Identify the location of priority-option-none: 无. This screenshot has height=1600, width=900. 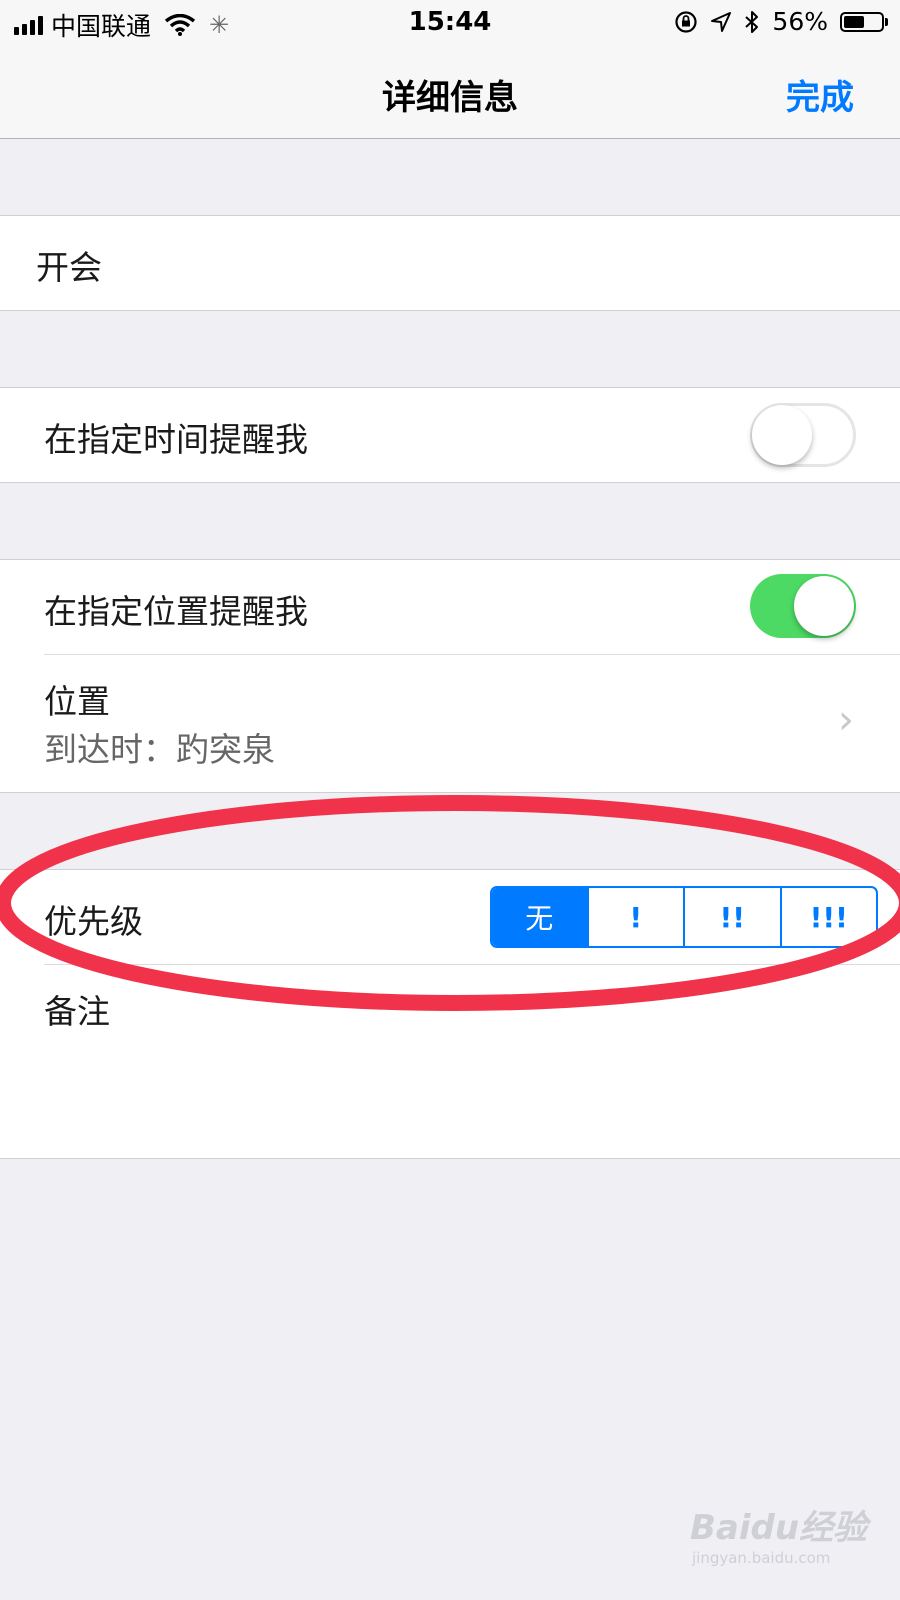
(539, 917).